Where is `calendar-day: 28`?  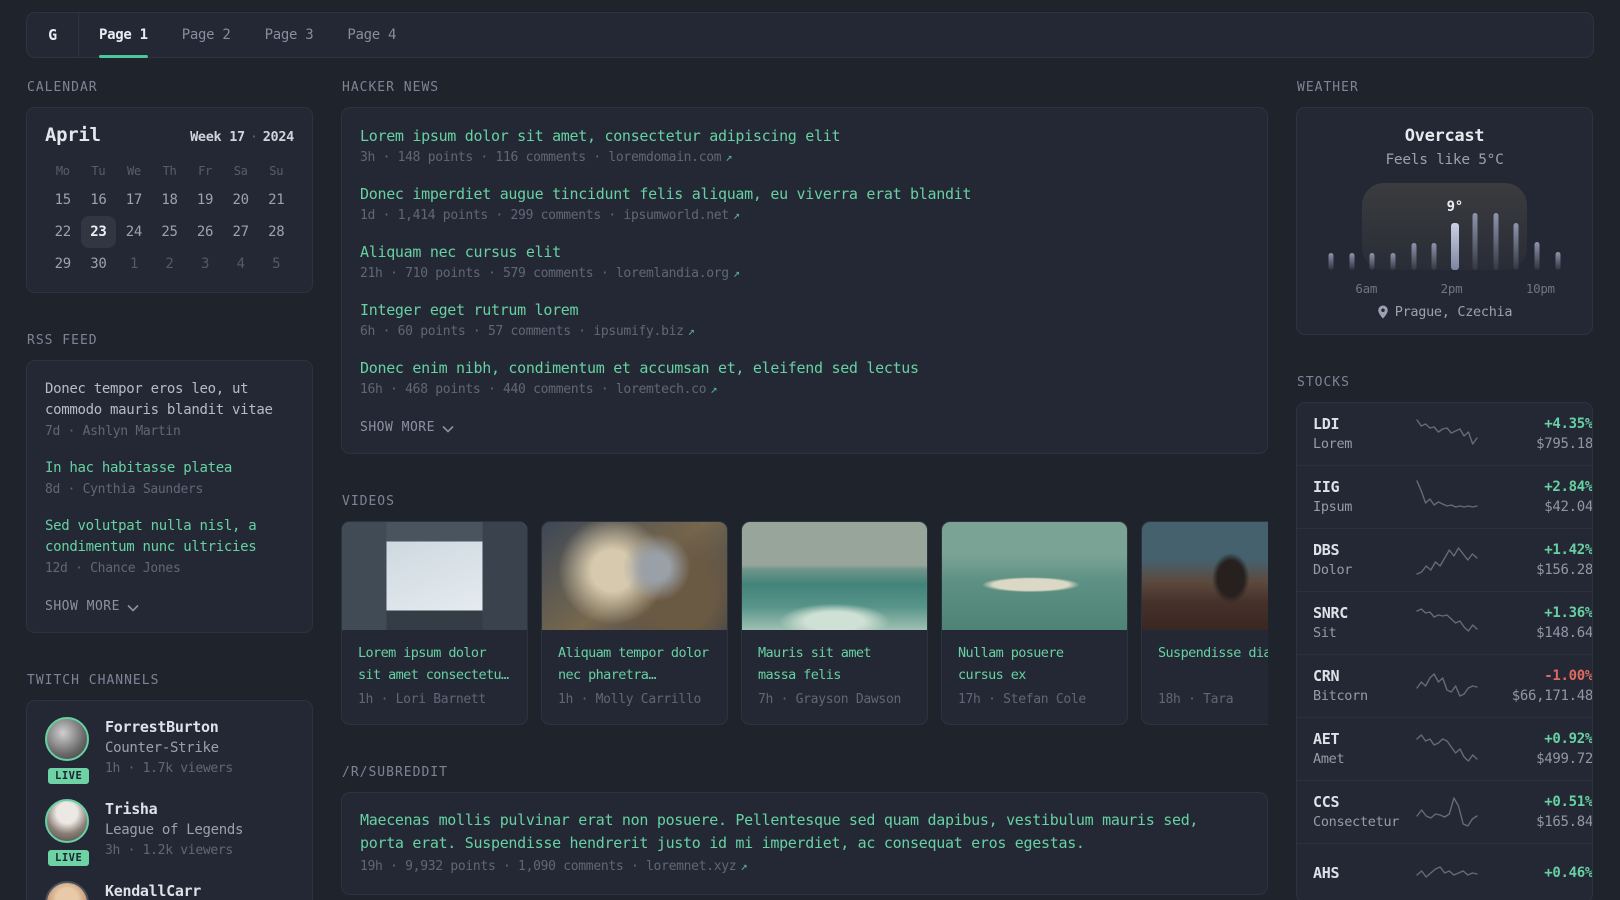
calendar-day: 28 is located at coordinates (276, 232).